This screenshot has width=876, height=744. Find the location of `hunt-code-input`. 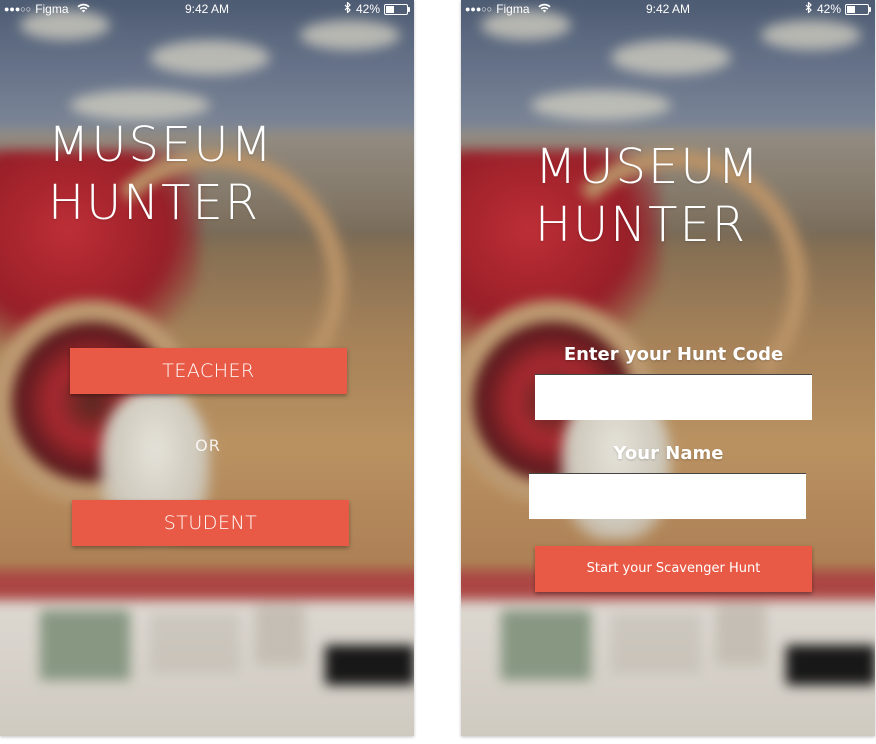

hunt-code-input is located at coordinates (673, 397).